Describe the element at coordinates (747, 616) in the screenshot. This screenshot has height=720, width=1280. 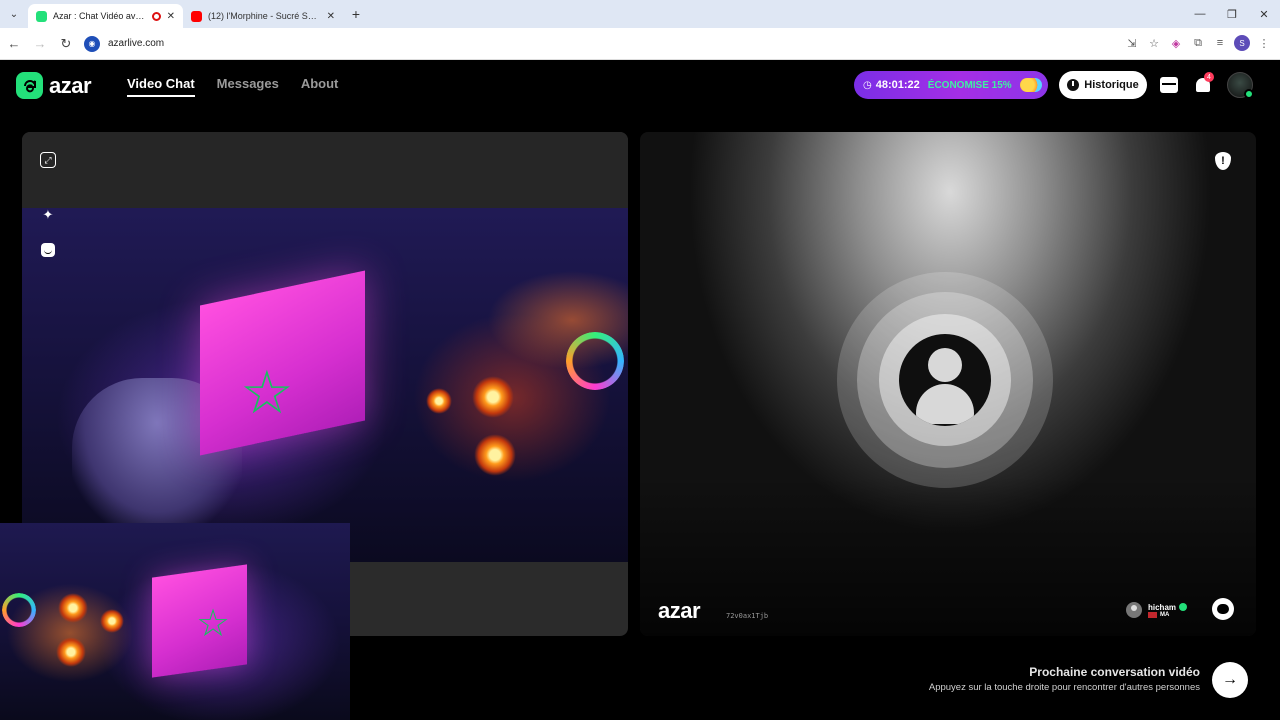
I see `session-id: 72v0ax1Tjb` at that location.